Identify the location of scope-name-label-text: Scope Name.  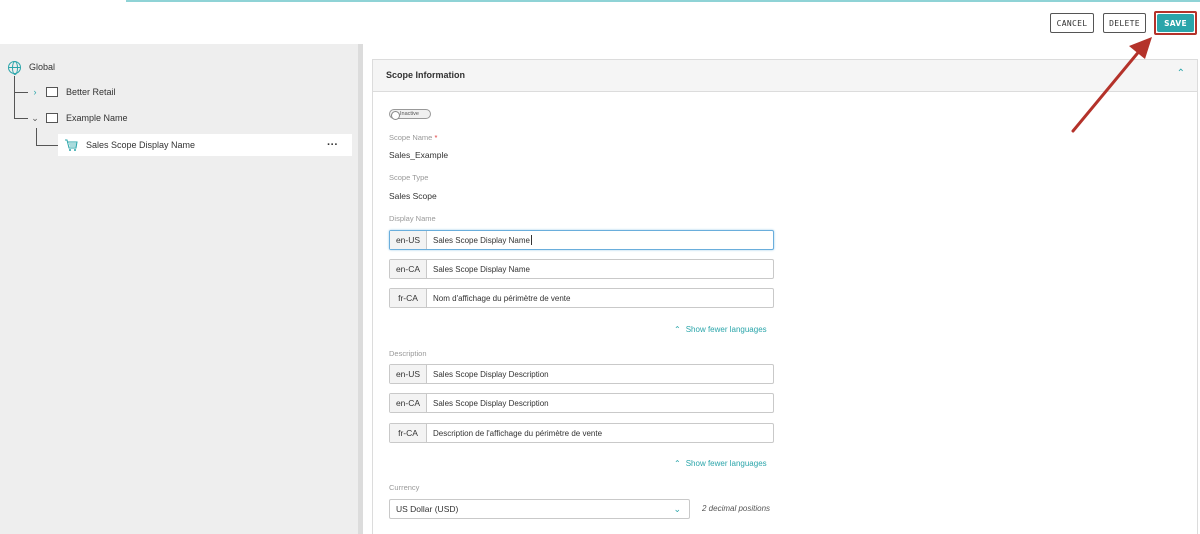
(411, 137).